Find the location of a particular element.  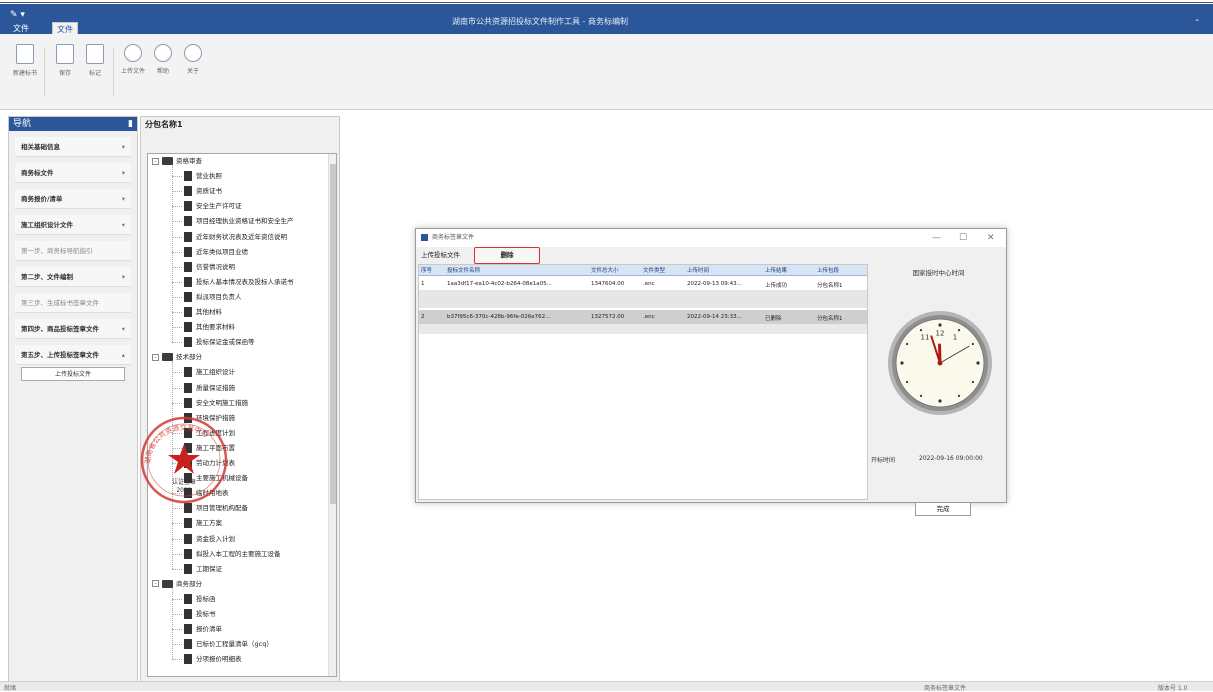

nav-item-step-4: 第四步、商品投标签章文件▾ is located at coordinates (73, 329).